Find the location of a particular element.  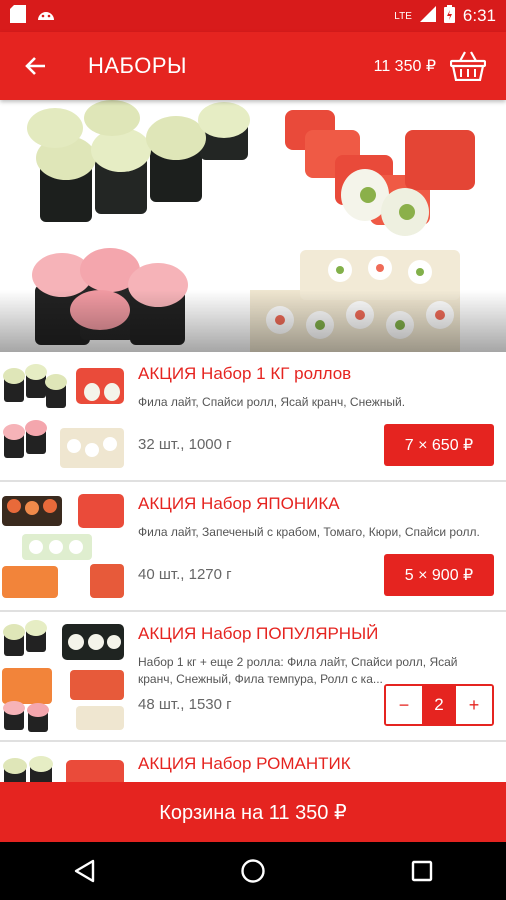

quantity-value: 2 is located at coordinates (439, 705).